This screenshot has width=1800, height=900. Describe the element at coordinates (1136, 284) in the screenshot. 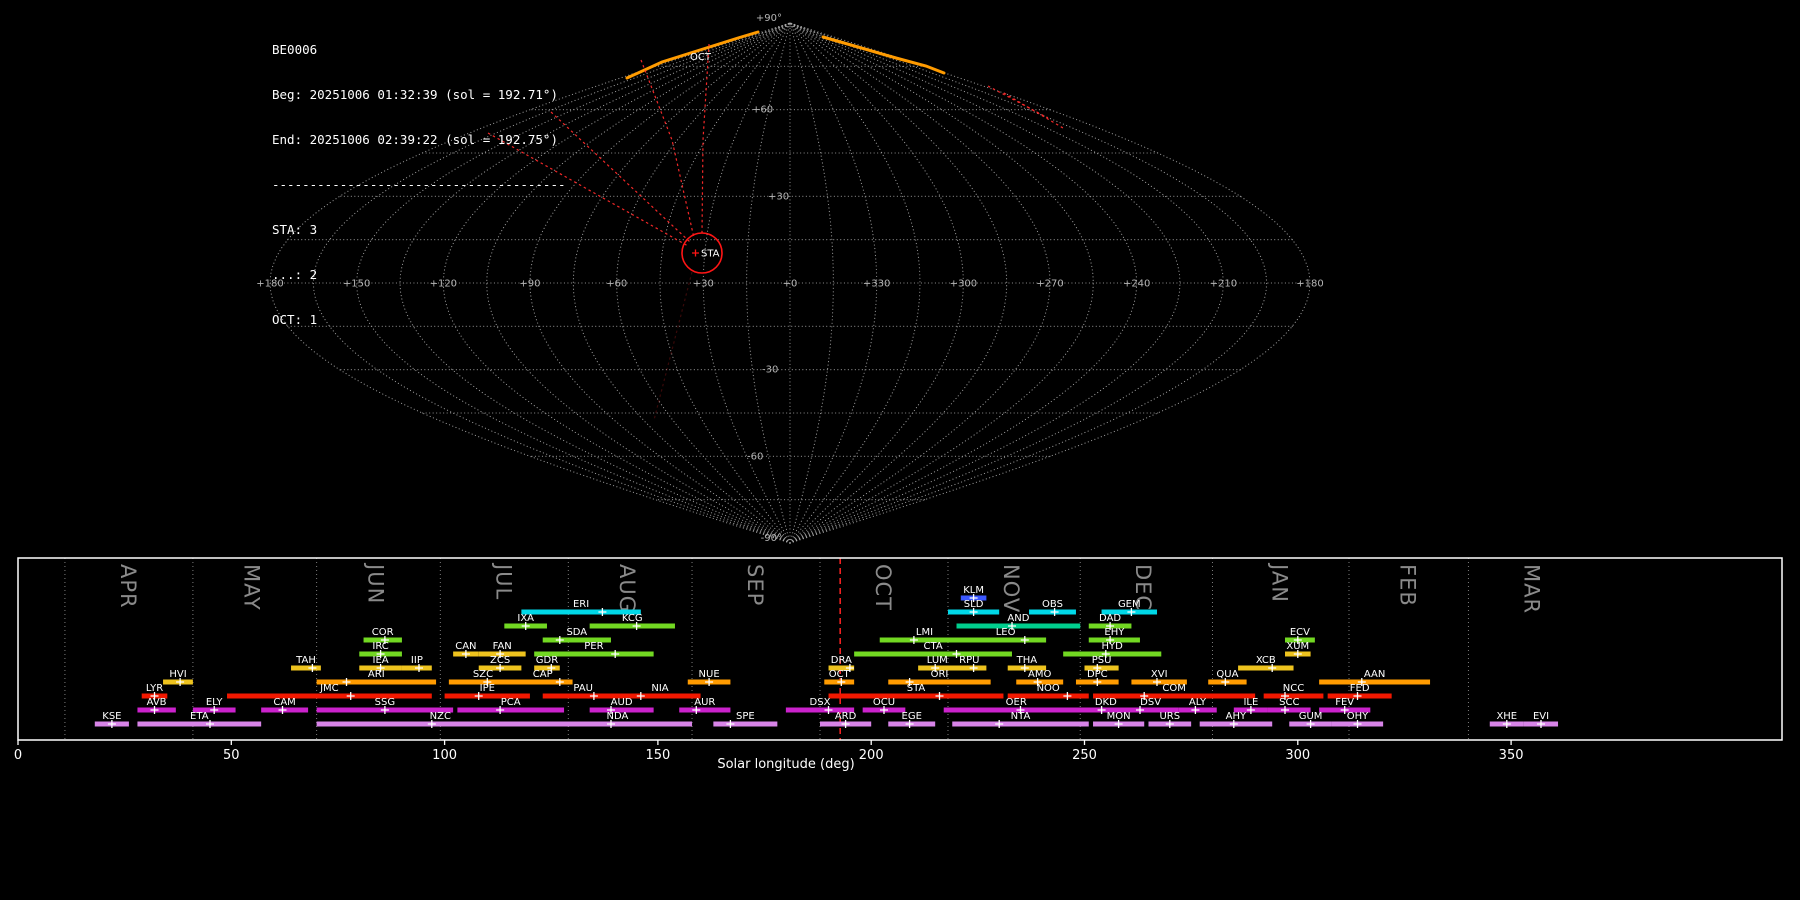

I see `lon-label: +240` at that location.